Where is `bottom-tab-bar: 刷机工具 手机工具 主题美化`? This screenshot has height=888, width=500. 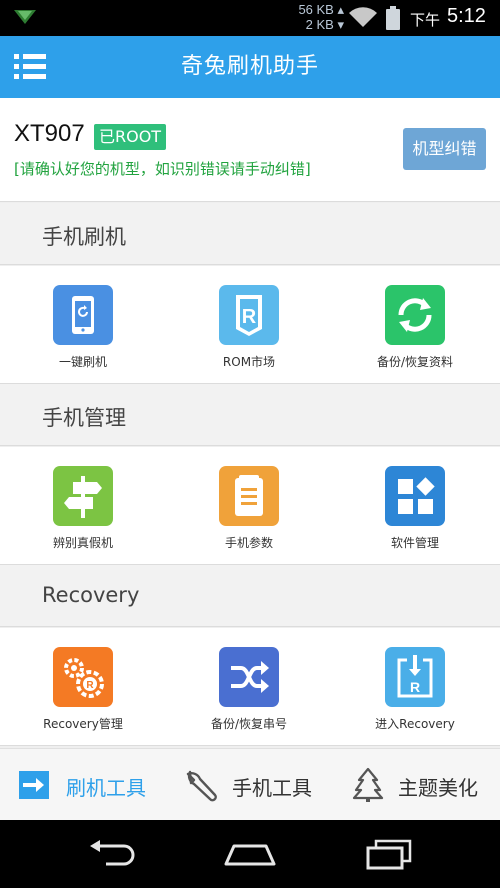 bottom-tab-bar: 刷机工具 手机工具 主题美化 is located at coordinates (250, 784).